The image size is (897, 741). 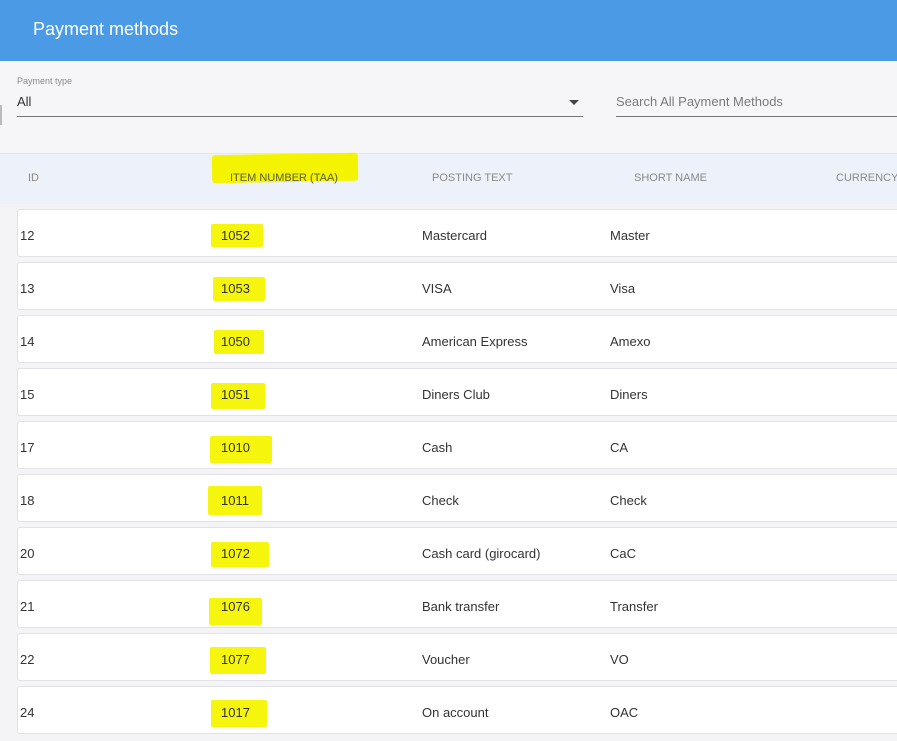 What do you see at coordinates (27, 659) in the screenshot?
I see `cell-id: 22` at bounding box center [27, 659].